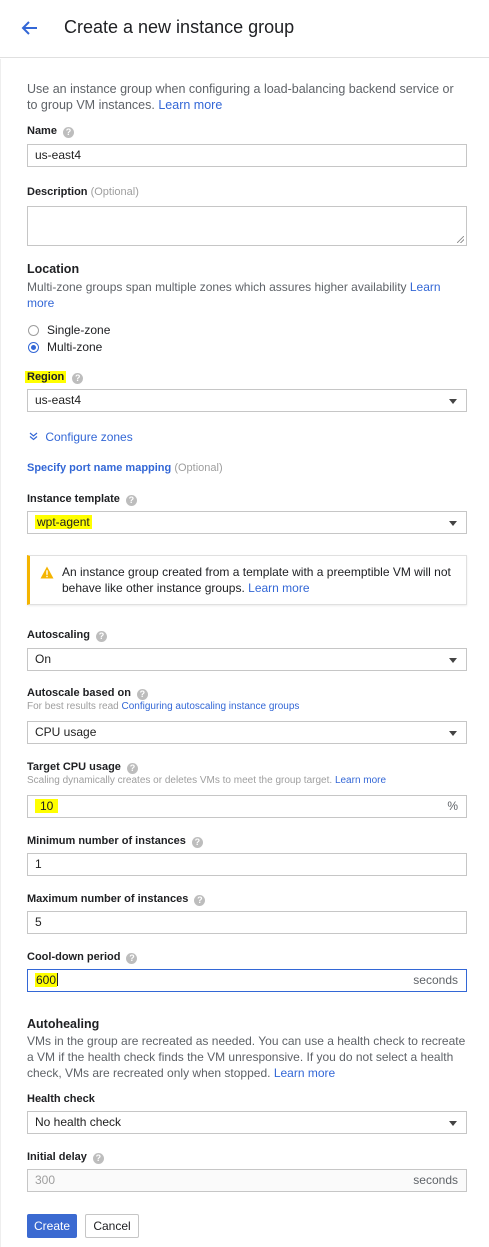  I want to click on page-header: Create a new instance group, so click(244, 29).